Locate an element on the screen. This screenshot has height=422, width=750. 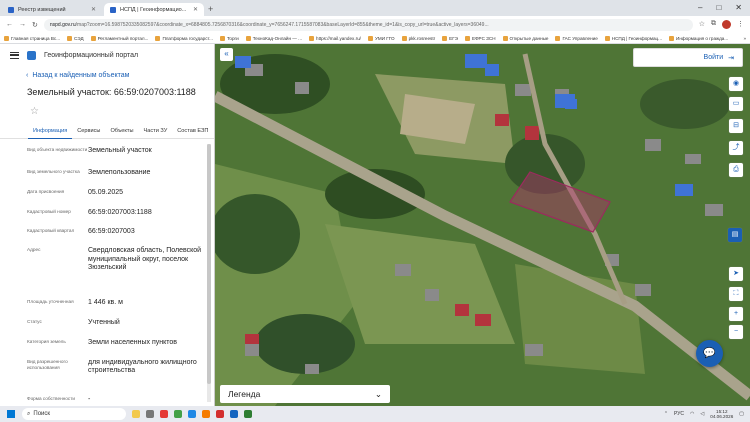
bookmark-star-icon: ☆ is located at coordinates (702, 24).